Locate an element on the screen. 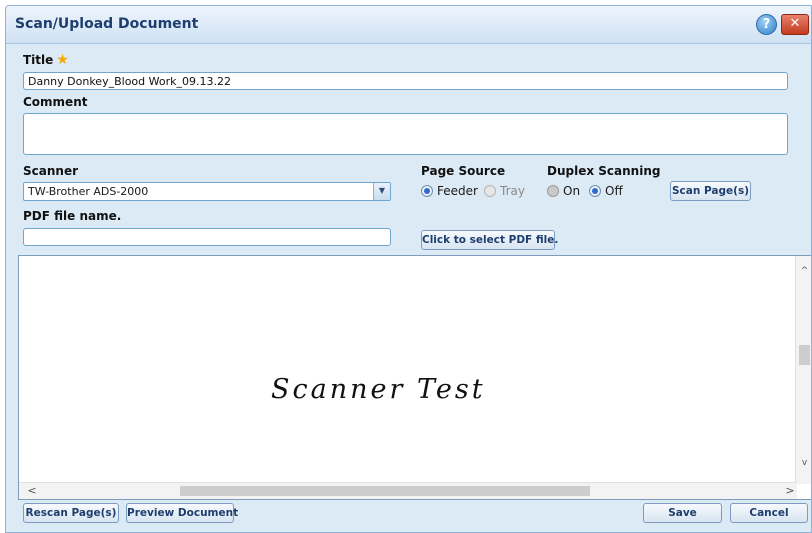 Image resolution: width=812 pixels, height=533 pixels. scroll-right-icon: > is located at coordinates (790, 491).